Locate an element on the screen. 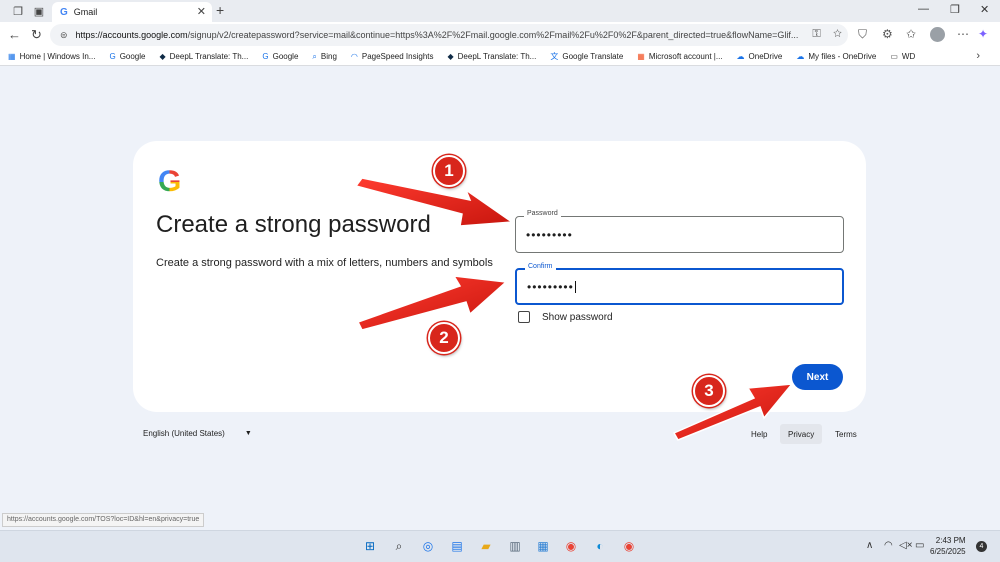 This screenshot has width=1000, height=562. pagespeed-icon: ◠ is located at coordinates (354, 56).